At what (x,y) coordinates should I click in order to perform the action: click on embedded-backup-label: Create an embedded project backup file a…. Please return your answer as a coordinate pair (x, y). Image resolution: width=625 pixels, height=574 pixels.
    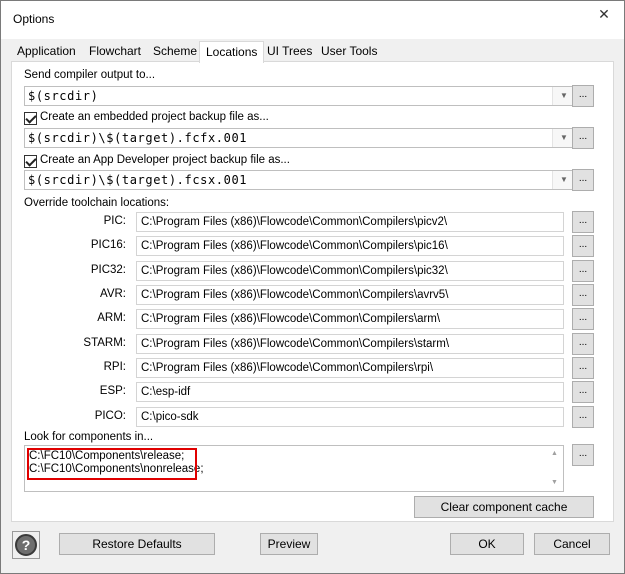
    Looking at the image, I should click on (154, 117).